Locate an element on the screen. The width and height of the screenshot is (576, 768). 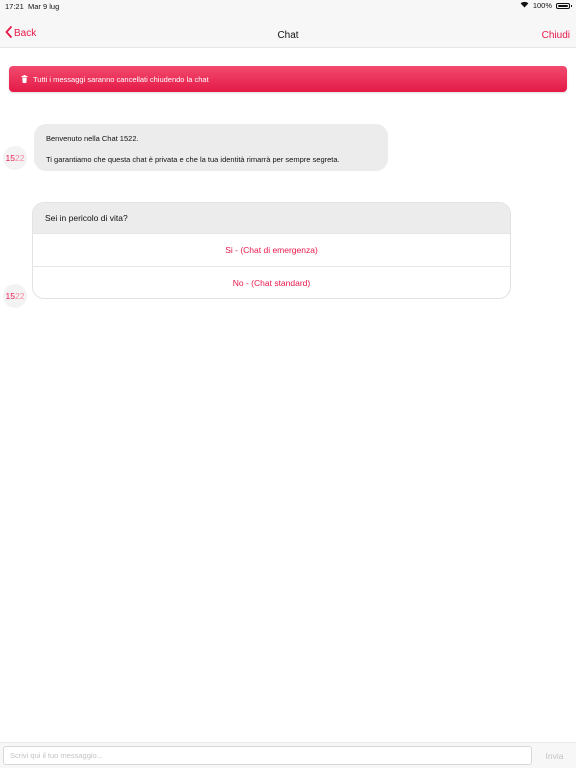
status-indicators: 100% is located at coordinates (546, 5).